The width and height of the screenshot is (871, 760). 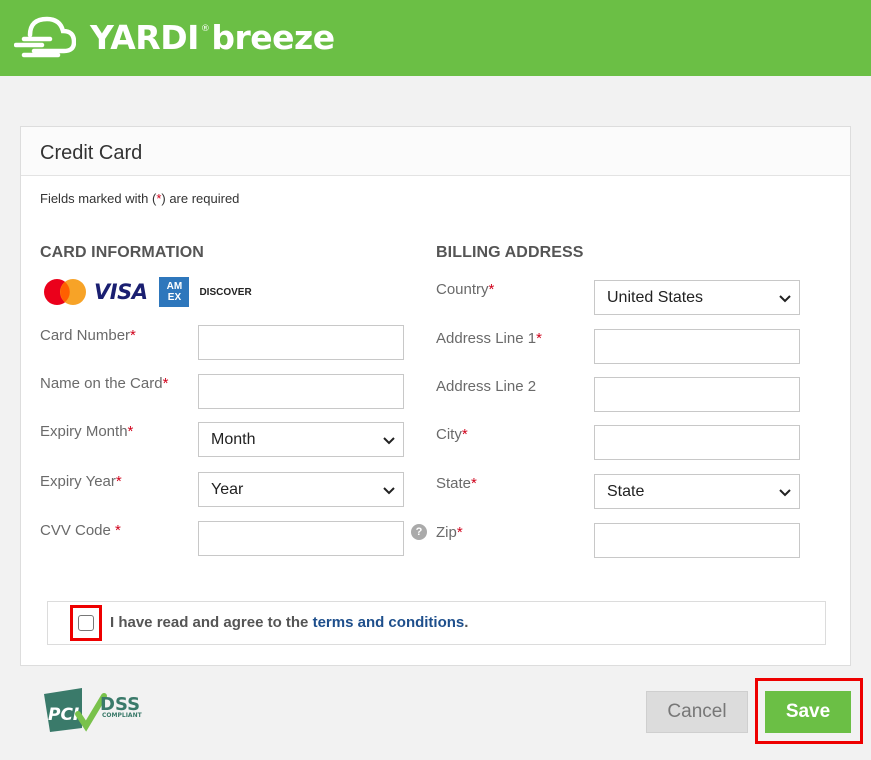 What do you see at coordinates (99, 713) in the screenshot?
I see `pci-dss-compliant-logo: PCI DSS COMPLIANT` at bounding box center [99, 713].